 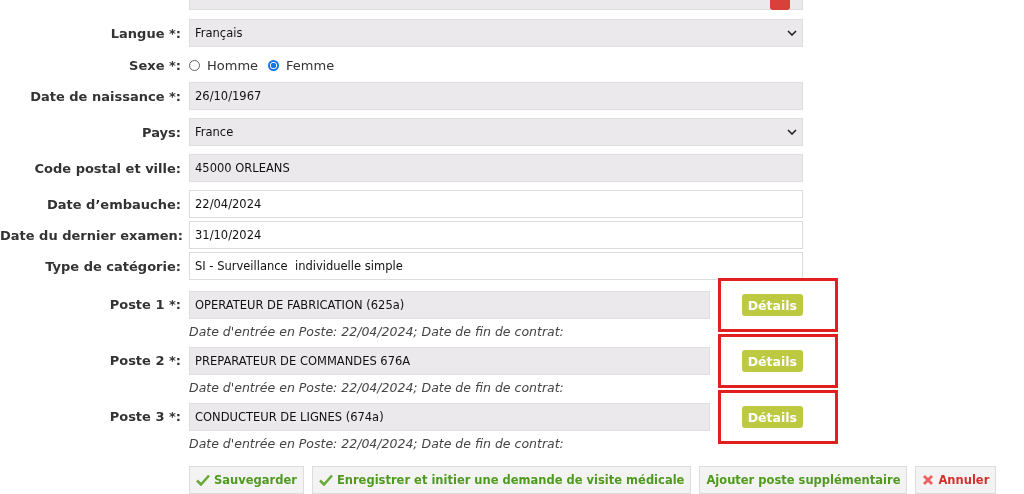 What do you see at coordinates (449, 305) in the screenshot?
I see `text-field: OPERATEUR DE FABRICATION (625a)` at bounding box center [449, 305].